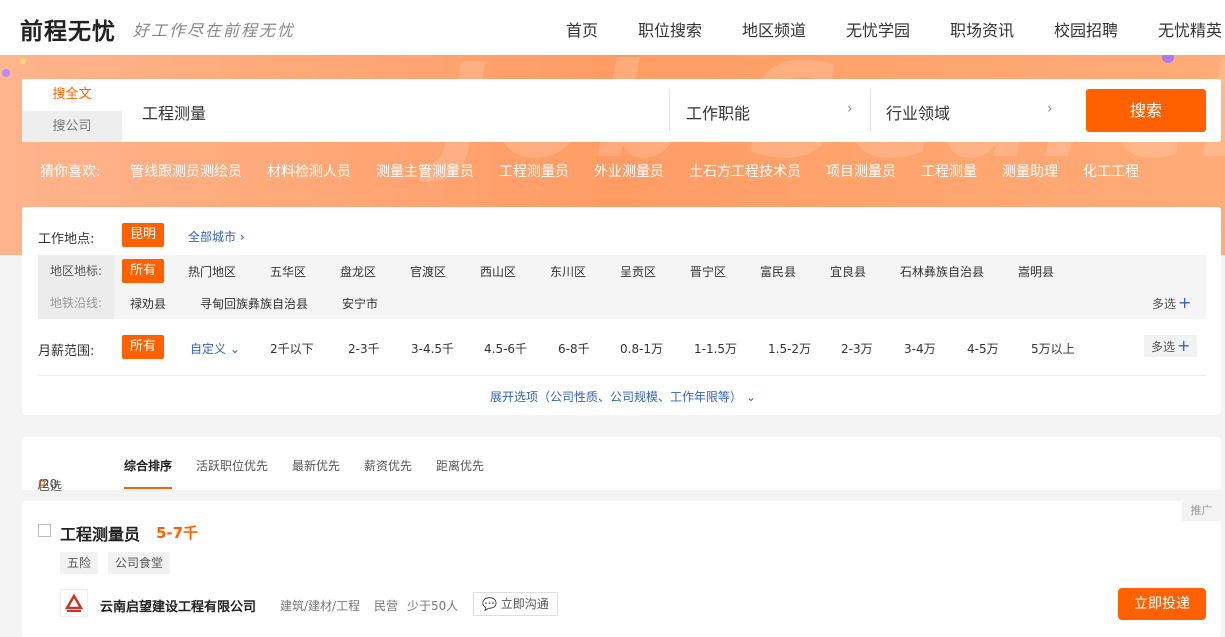 The image size is (1225, 637). What do you see at coordinates (1162, 604) in the screenshot?
I see `apply-button: 立即投递` at bounding box center [1162, 604].